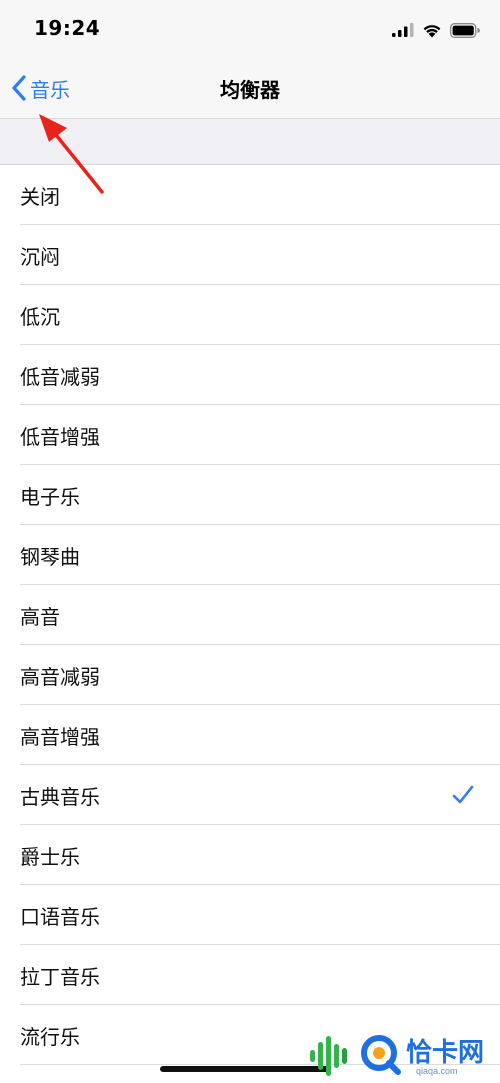 The height and width of the screenshot is (1083, 500). What do you see at coordinates (60, 676) in the screenshot?
I see `eq-option-label: 高音减弱` at bounding box center [60, 676].